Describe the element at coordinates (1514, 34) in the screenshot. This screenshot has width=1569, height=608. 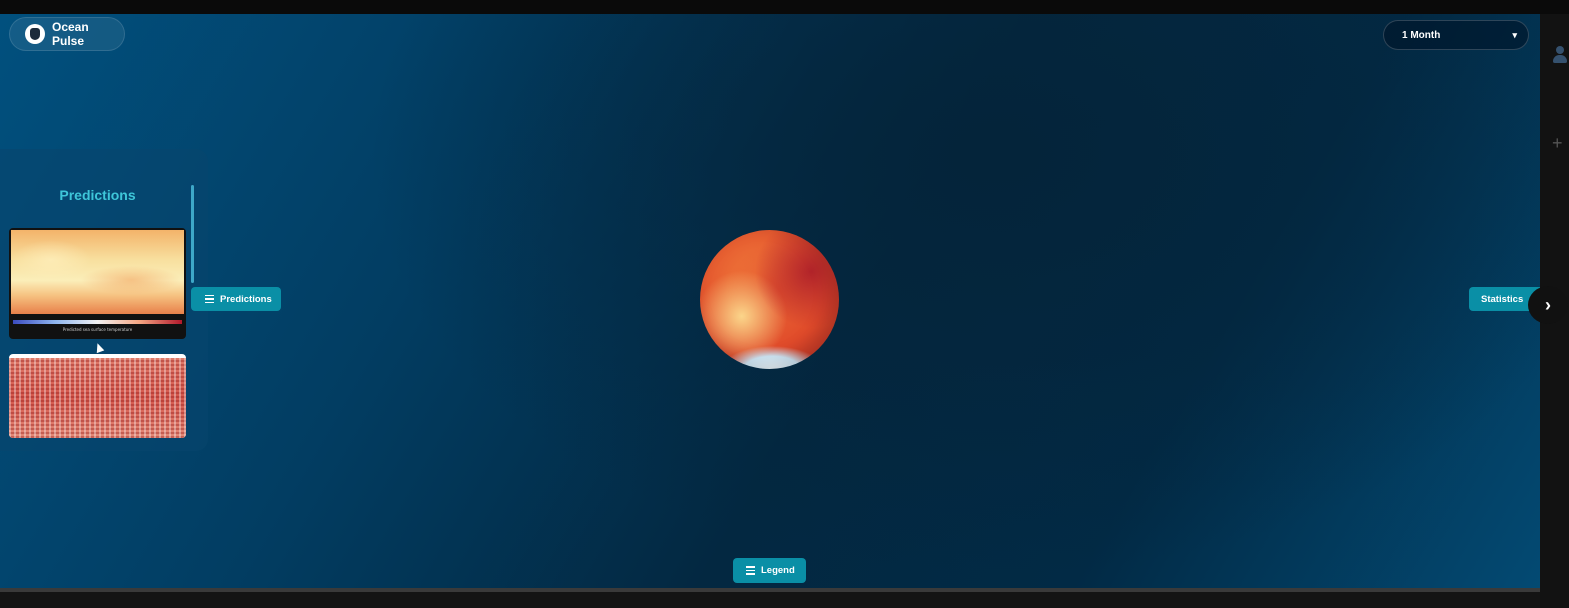
I see `chevron-down-icon: ▾` at that location.